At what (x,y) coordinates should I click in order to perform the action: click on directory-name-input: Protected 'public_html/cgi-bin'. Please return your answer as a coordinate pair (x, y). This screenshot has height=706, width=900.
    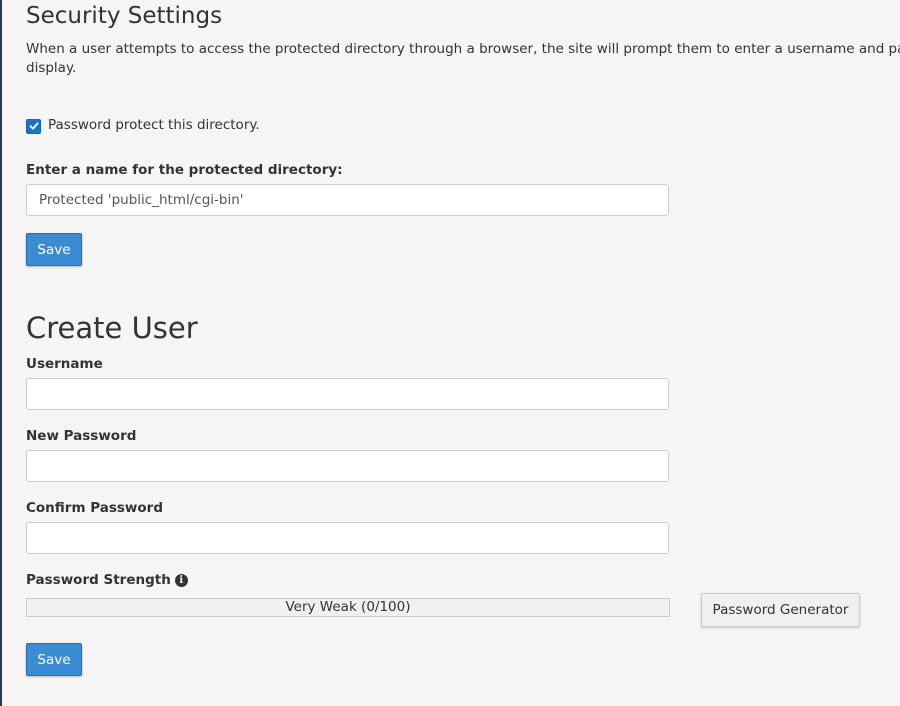
    Looking at the image, I should click on (347, 200).